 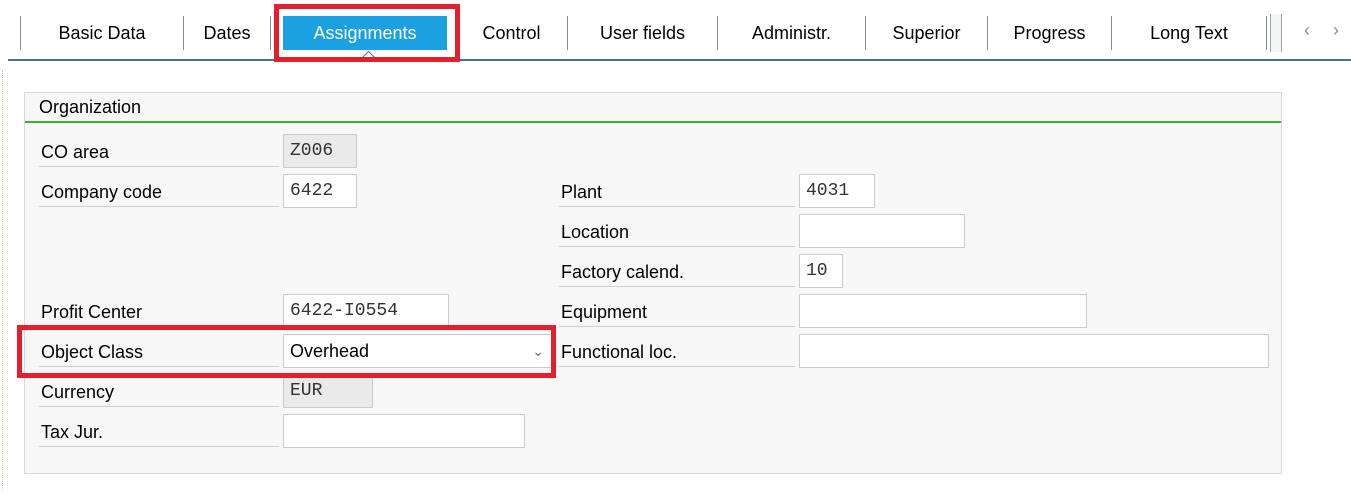 I want to click on equipment-label: Equipment, so click(x=677, y=312).